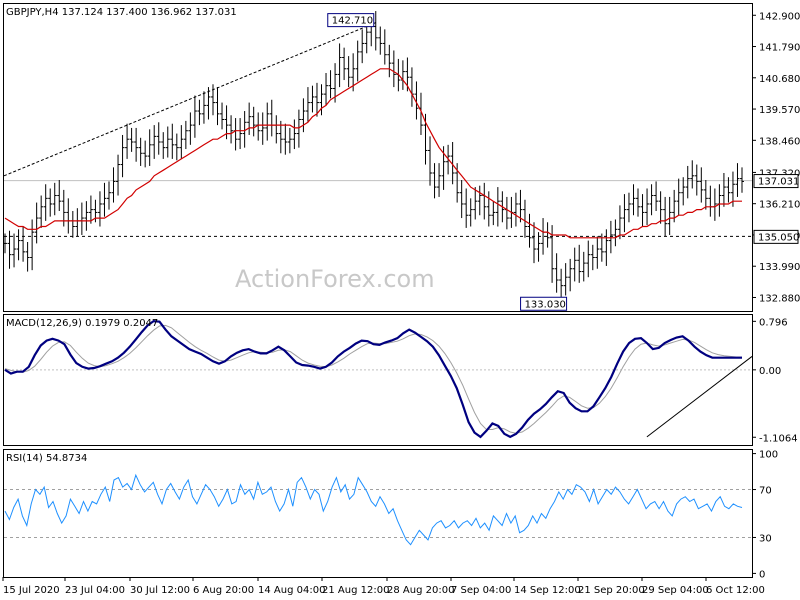 Image resolution: width=800 pixels, height=600 pixels. What do you see at coordinates (779, 267) in the screenshot?
I see `price-tick-label: 133.990` at bounding box center [779, 267].